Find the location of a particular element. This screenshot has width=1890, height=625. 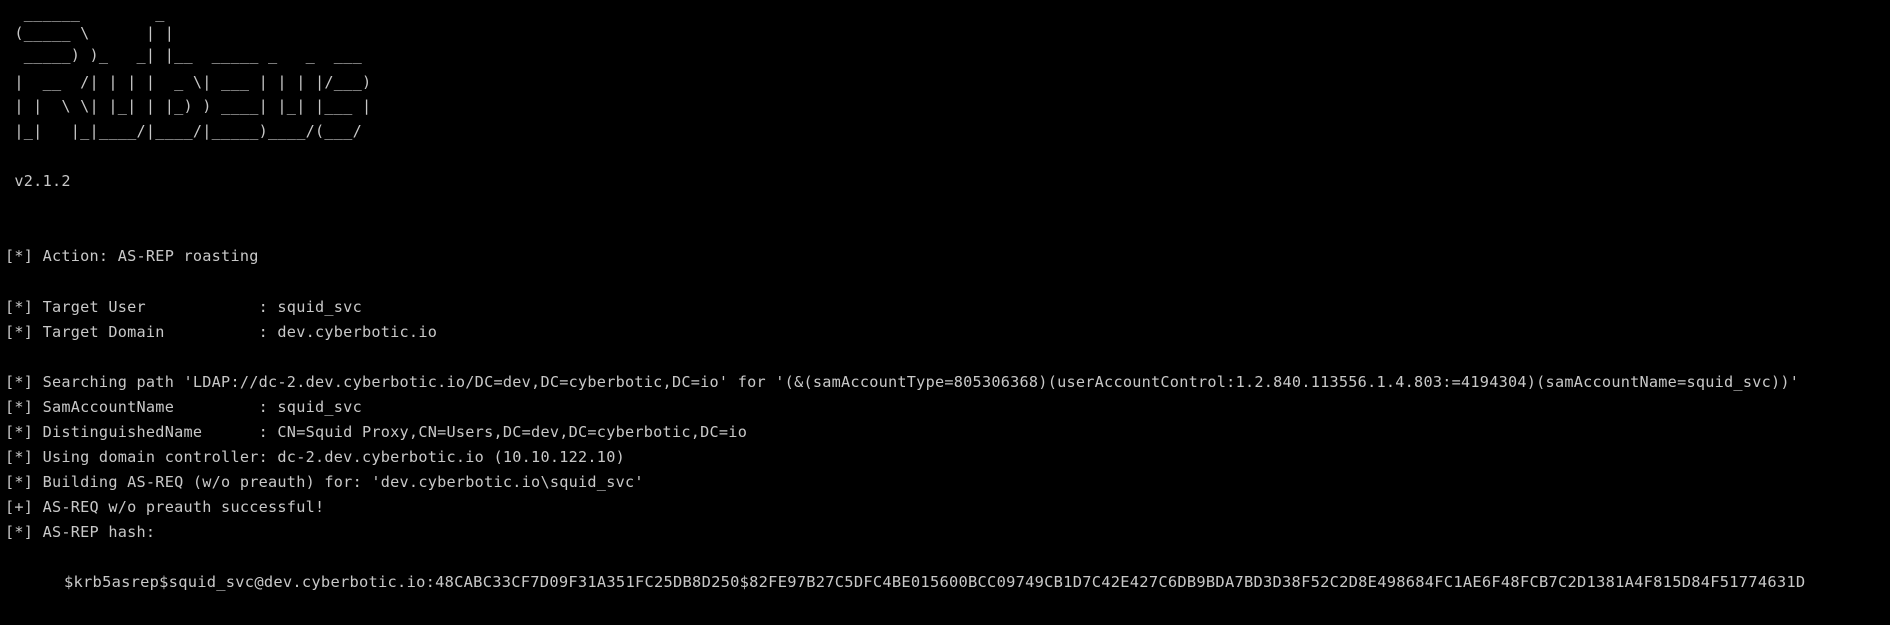

asrep-hash-label: [*] AS-REP hash: is located at coordinates (80, 532).